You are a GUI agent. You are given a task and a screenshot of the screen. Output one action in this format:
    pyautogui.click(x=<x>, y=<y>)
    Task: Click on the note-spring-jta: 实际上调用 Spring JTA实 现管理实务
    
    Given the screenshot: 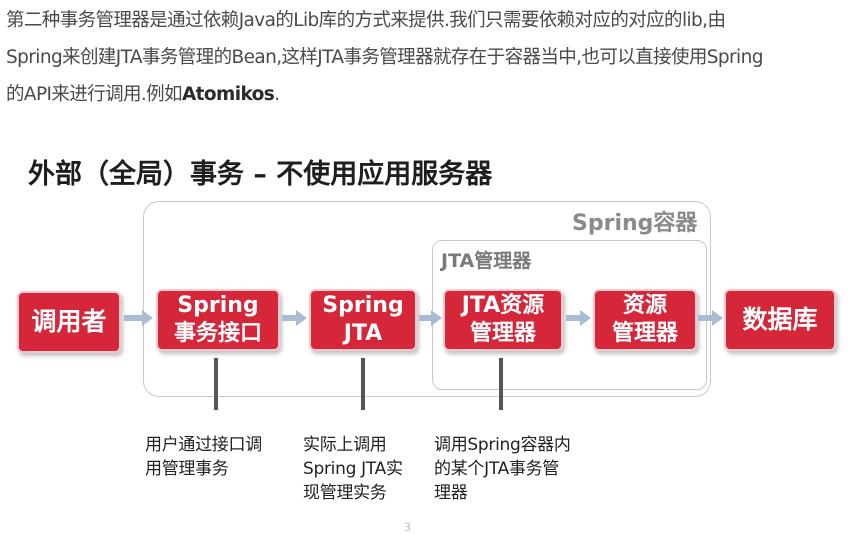 What is the action you would take?
    pyautogui.click(x=353, y=469)
    